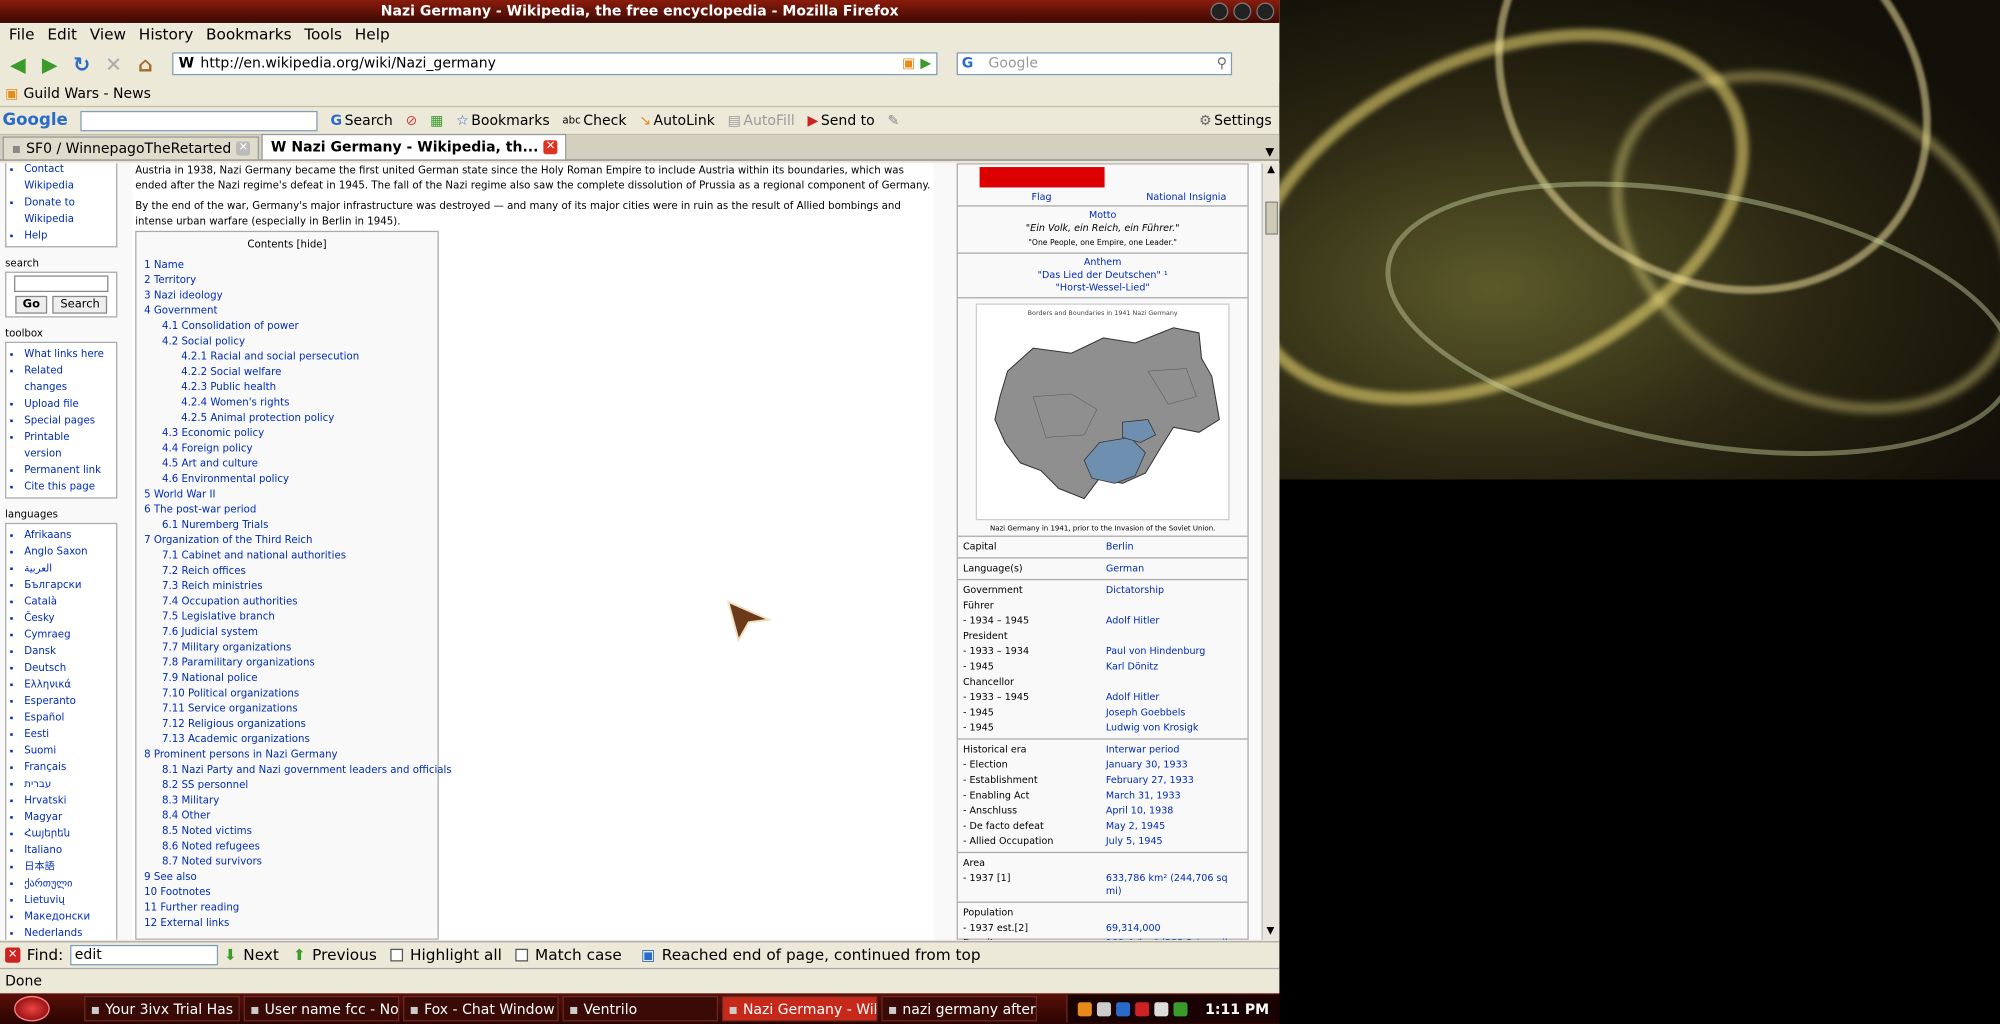  What do you see at coordinates (1174, 826) in the screenshot?
I see `infobox-value: May 2, 1945` at bounding box center [1174, 826].